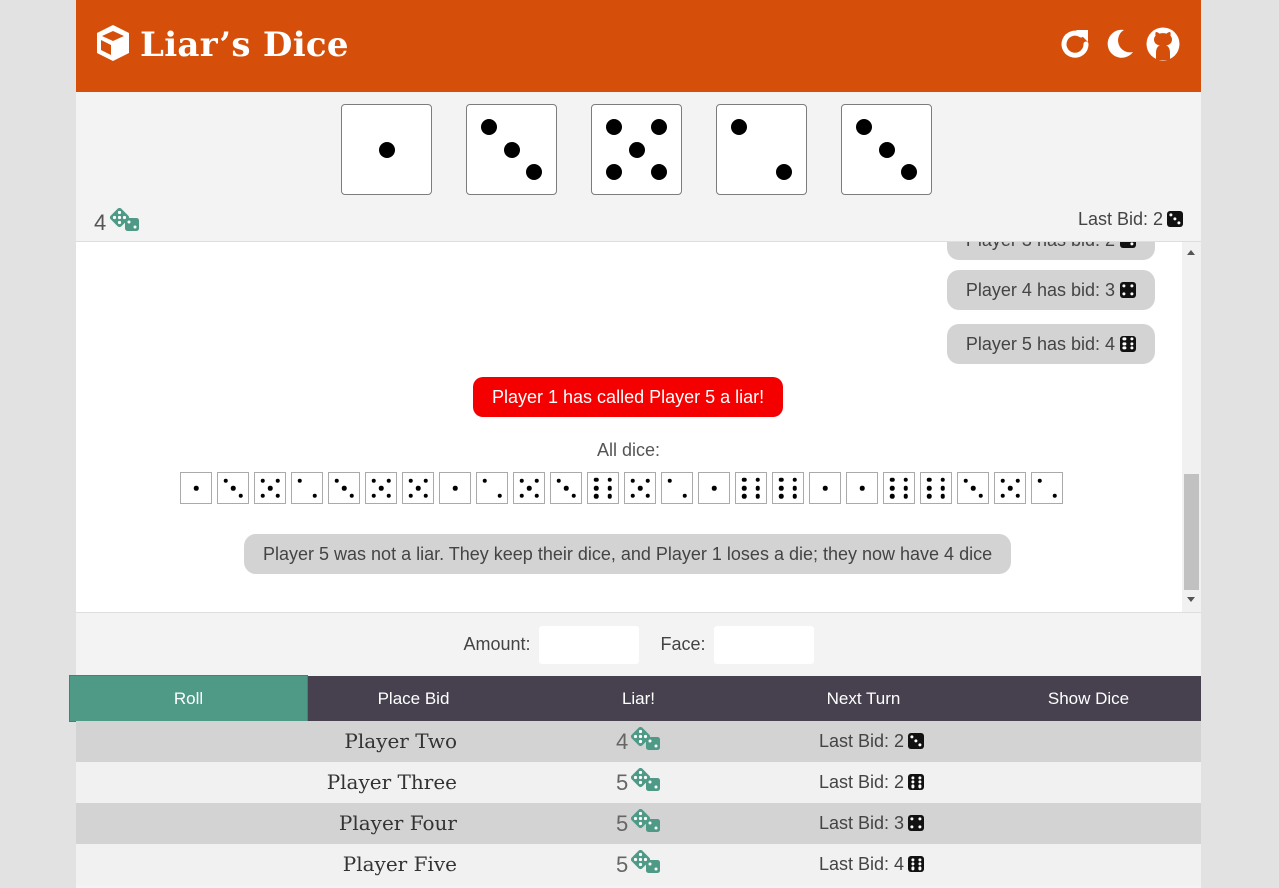  What do you see at coordinates (1075, 44) in the screenshot?
I see `refresh-icon` at bounding box center [1075, 44].